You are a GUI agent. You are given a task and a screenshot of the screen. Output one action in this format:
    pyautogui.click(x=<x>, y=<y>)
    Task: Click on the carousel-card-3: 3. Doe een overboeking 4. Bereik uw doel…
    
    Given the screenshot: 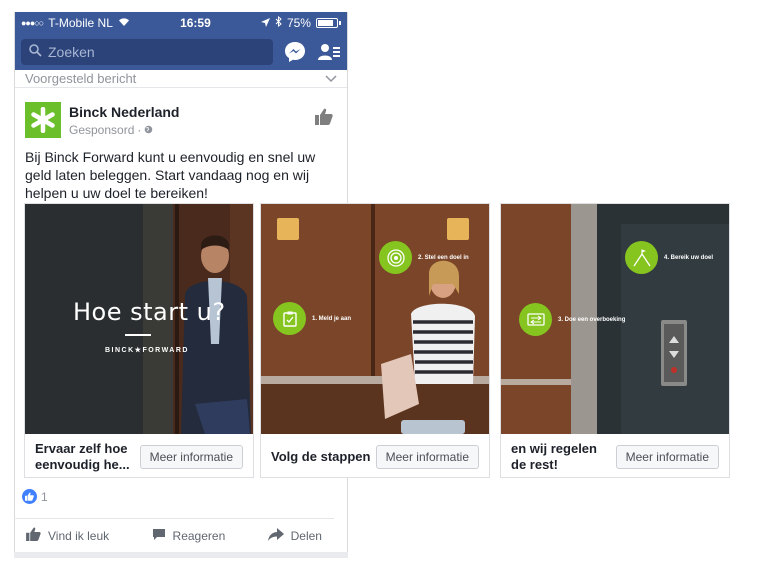 What is the action you would take?
    pyautogui.click(x=615, y=340)
    